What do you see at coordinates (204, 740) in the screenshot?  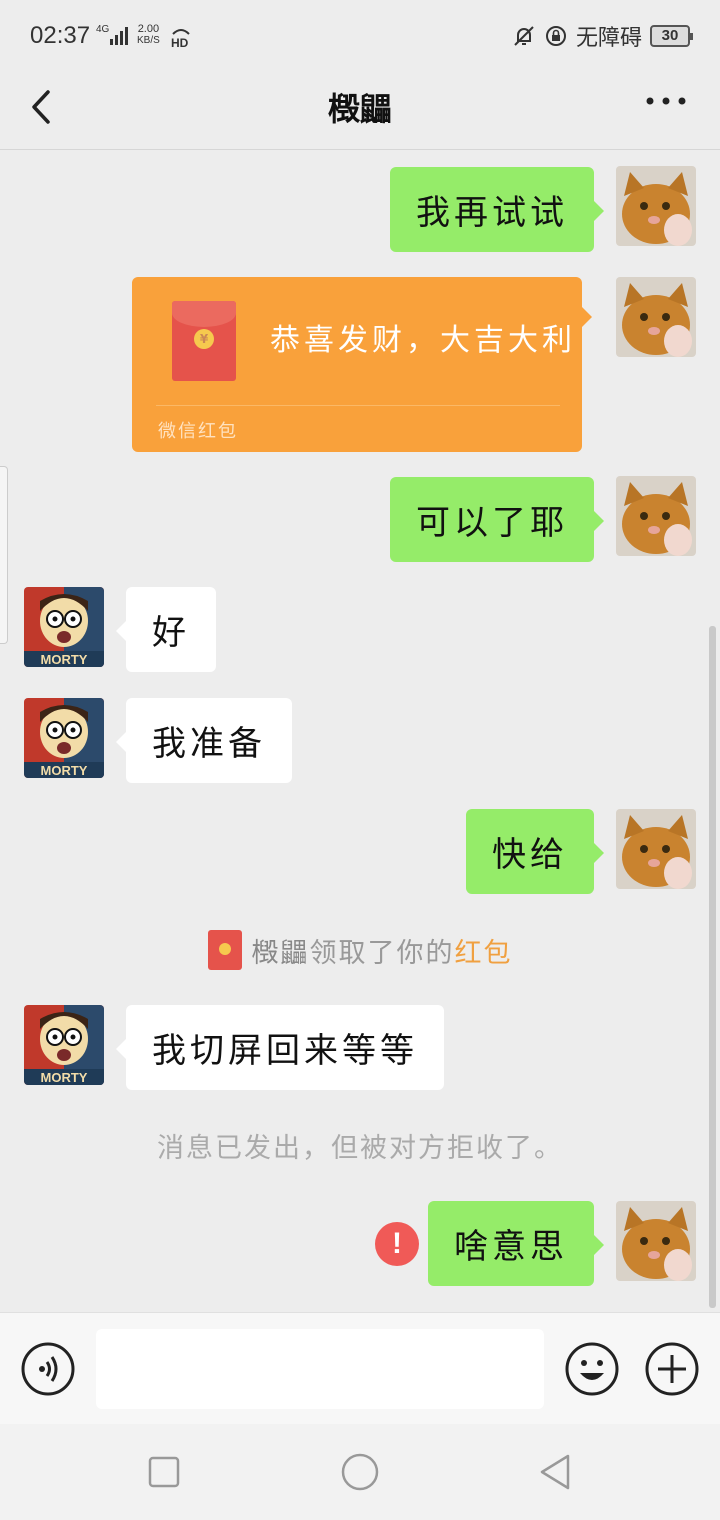 I see `message-bubble-received: 我准备` at bounding box center [204, 740].